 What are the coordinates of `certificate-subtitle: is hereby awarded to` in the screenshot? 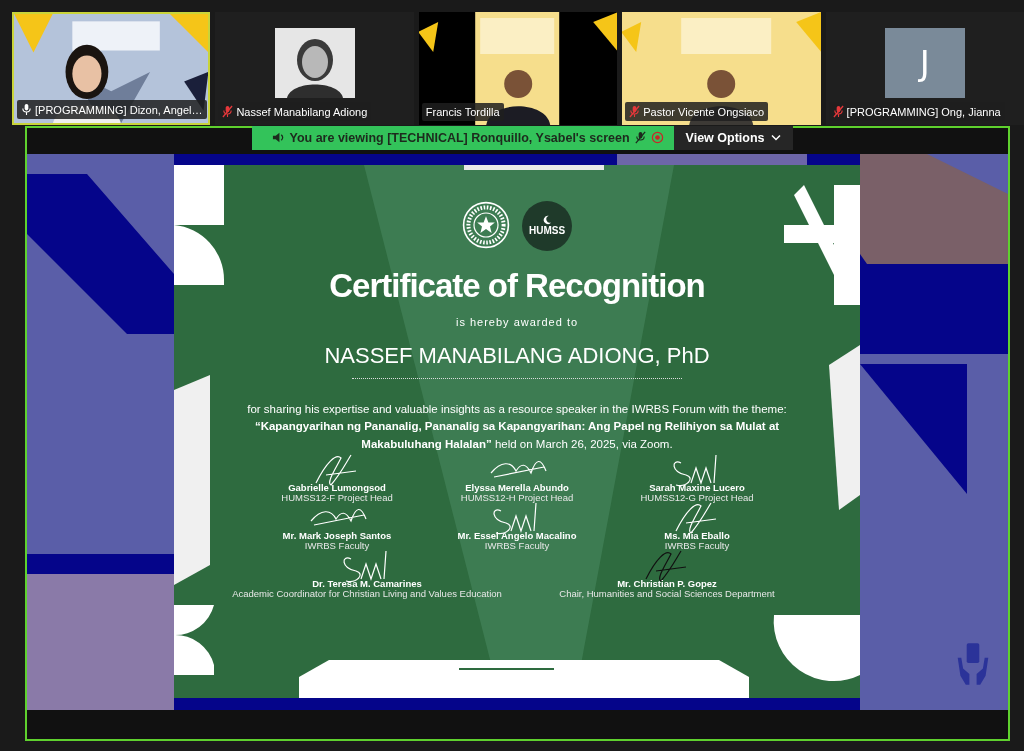 It's located at (517, 321).